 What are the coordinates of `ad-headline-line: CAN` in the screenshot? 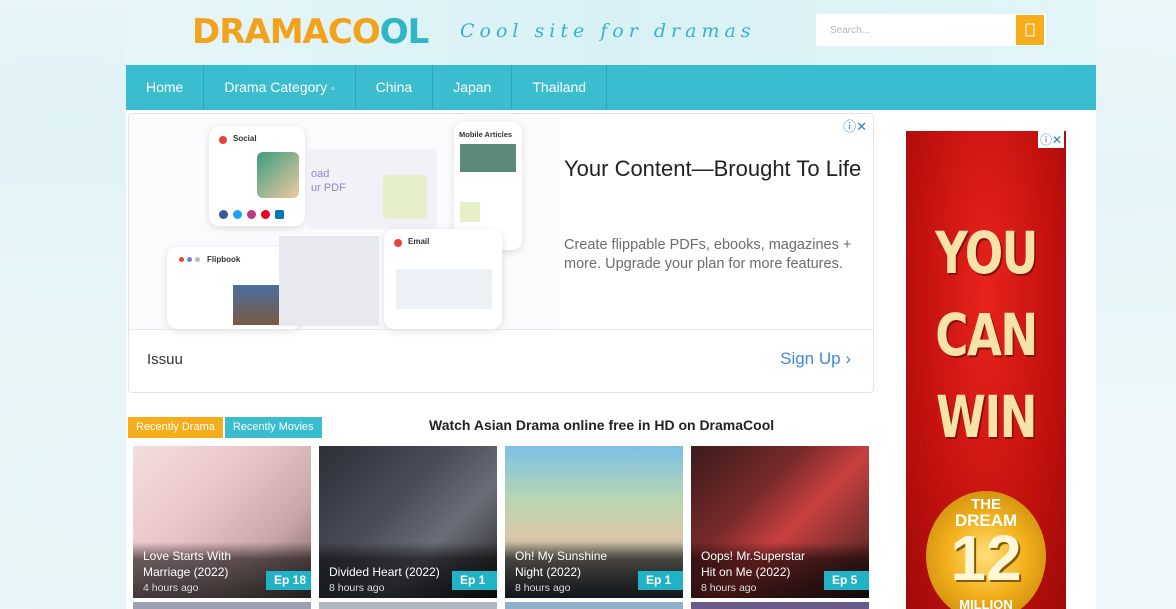 It's located at (986, 335).